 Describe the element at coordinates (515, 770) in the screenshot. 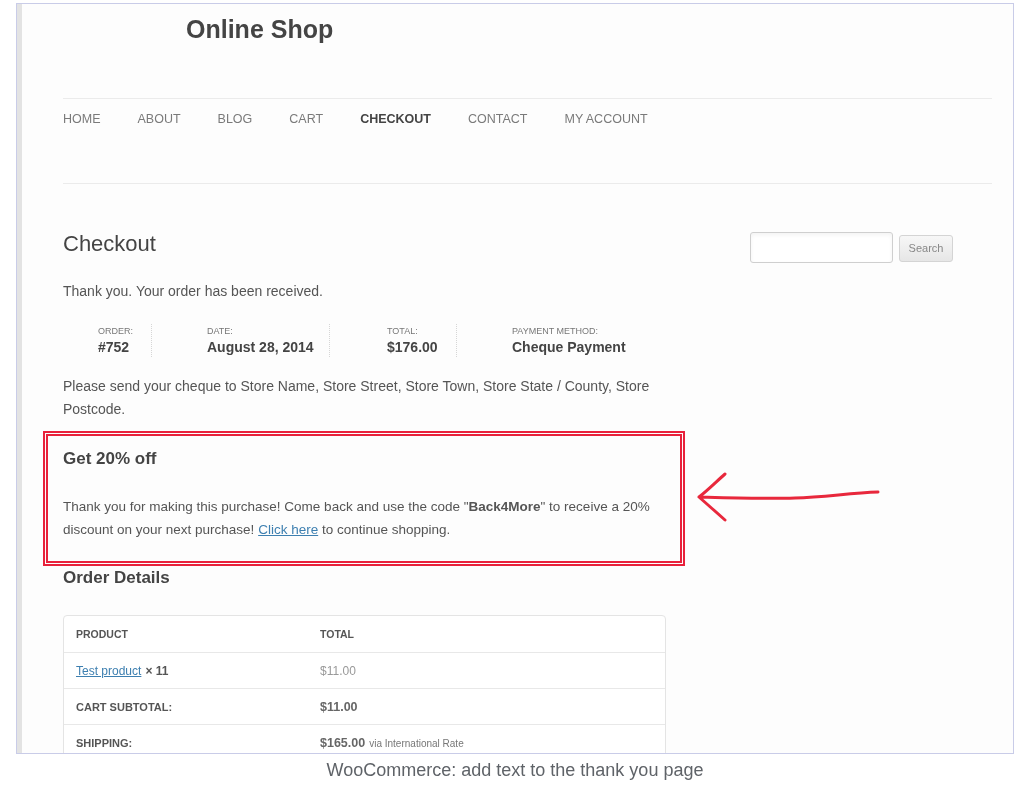

I see `image-caption: WooCommerce: add text to the thank you page` at that location.